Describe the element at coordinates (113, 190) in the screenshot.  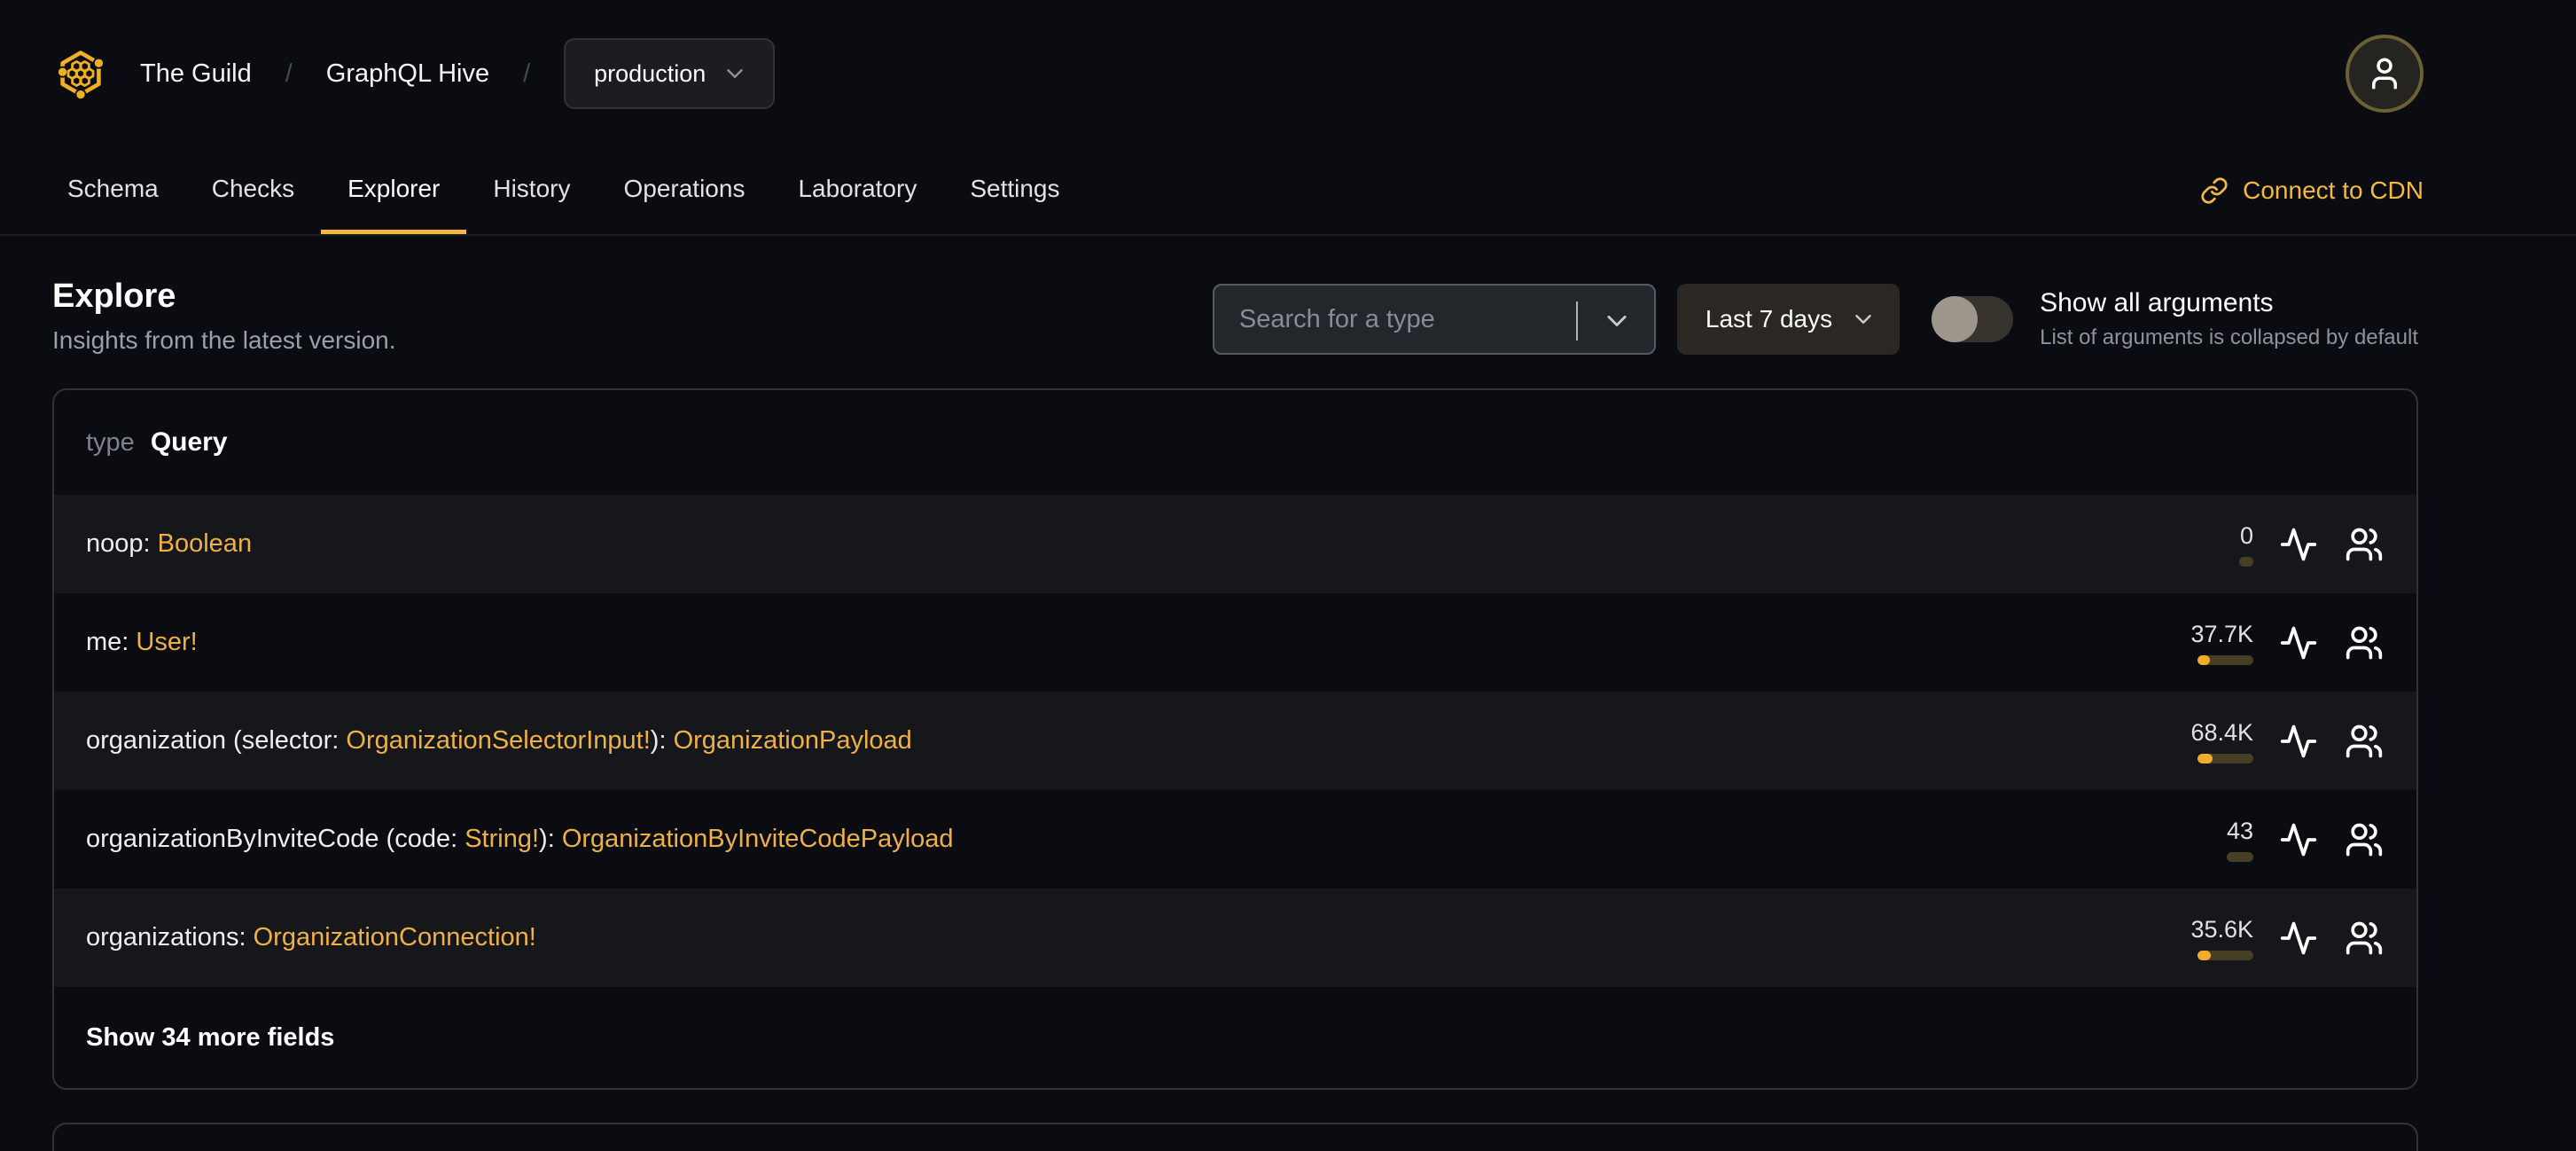
I see `tab-schema: Schema` at that location.